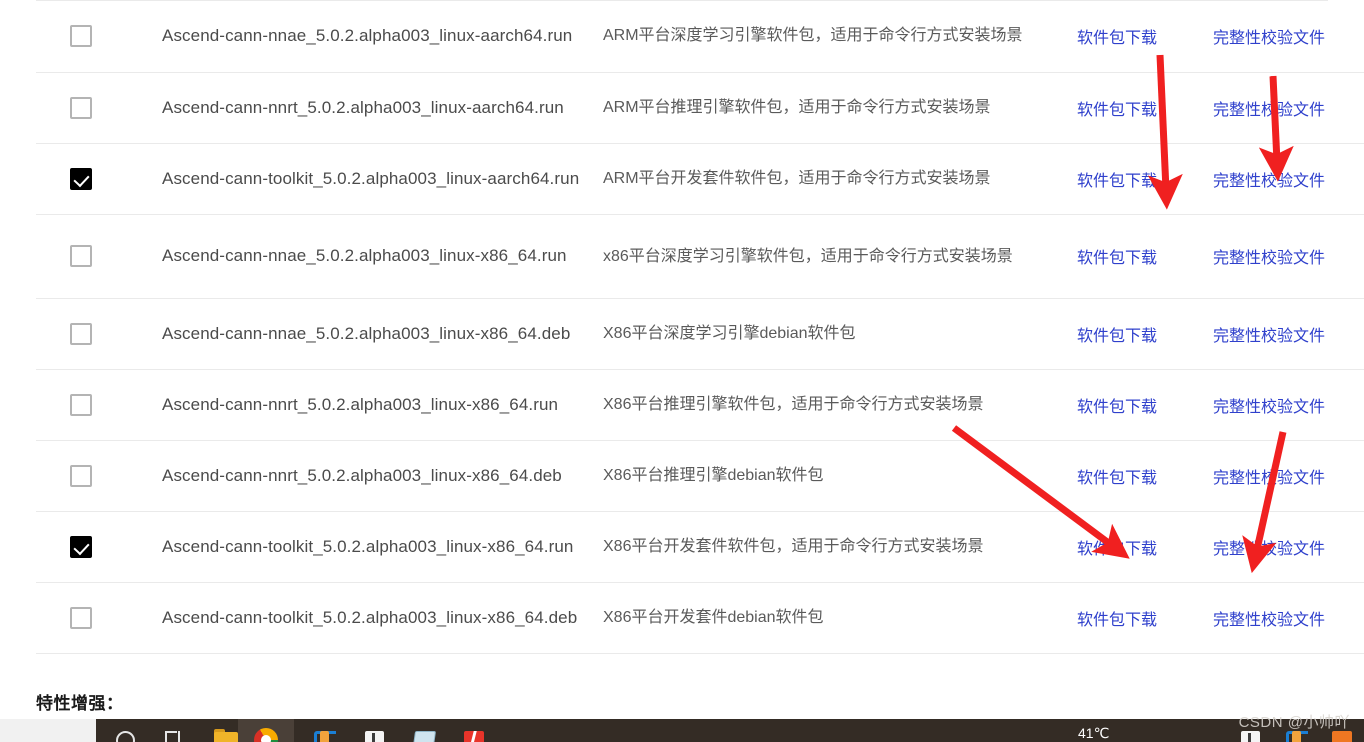  Describe the element at coordinates (1093, 730) in the screenshot. I see `weather-temperature: 41℃` at that location.